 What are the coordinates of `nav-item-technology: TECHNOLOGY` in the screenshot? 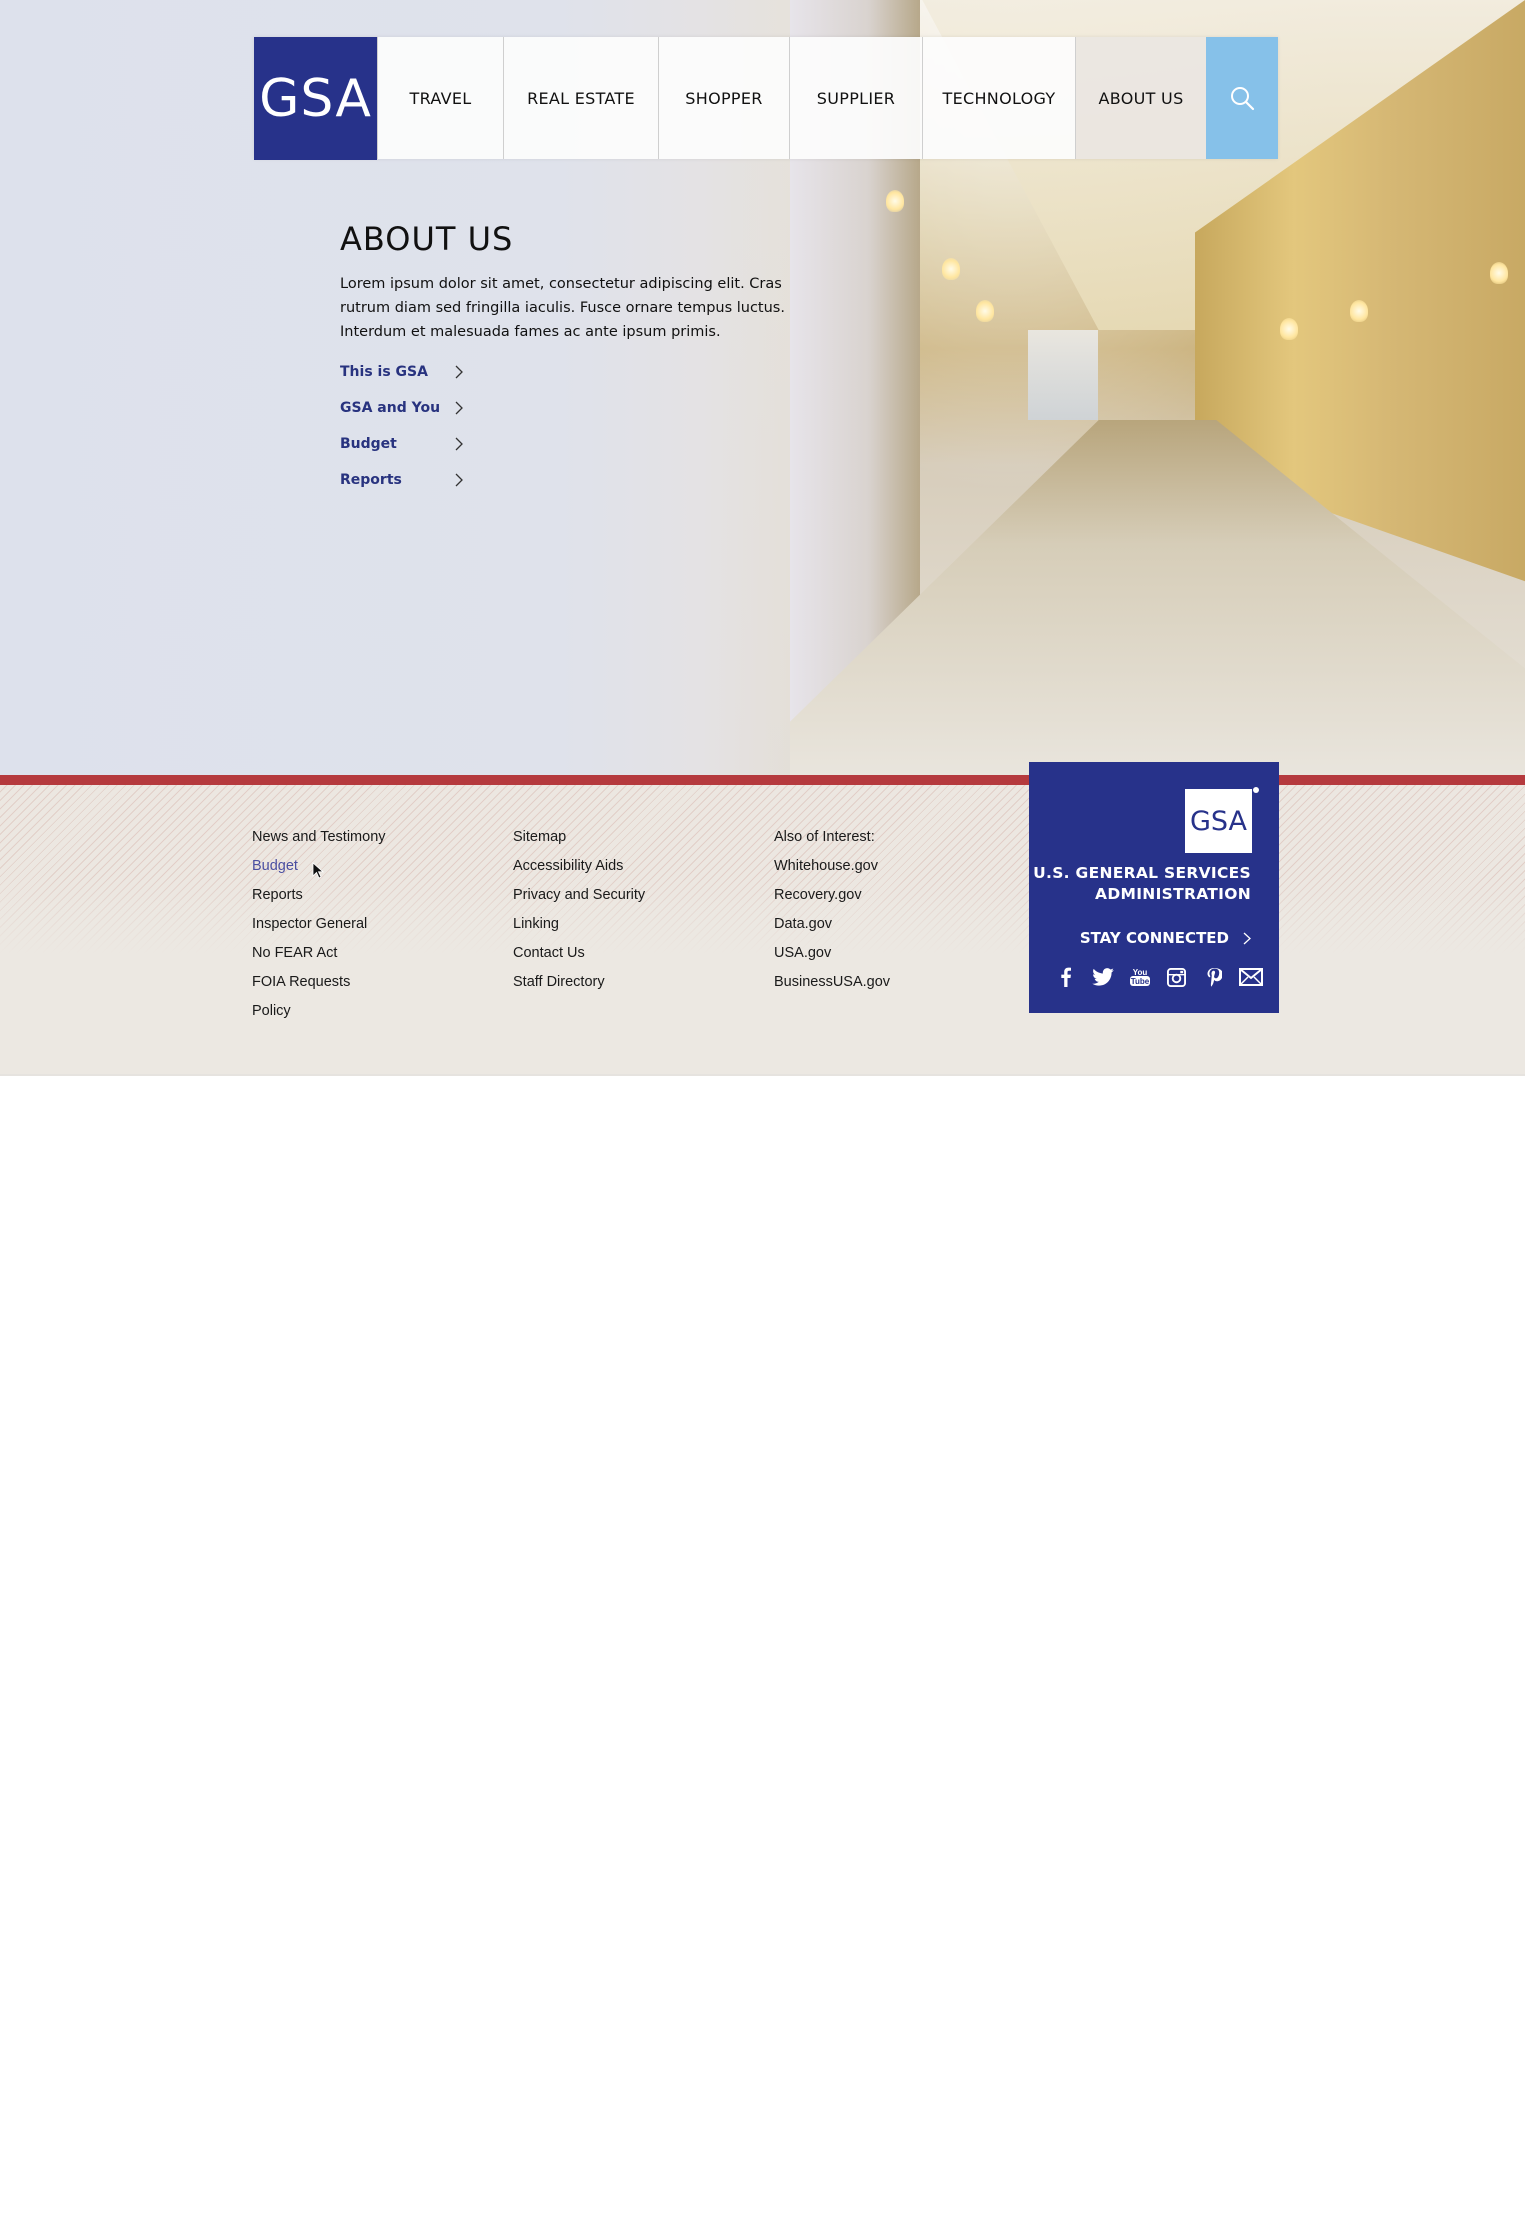 It's located at (998, 98).